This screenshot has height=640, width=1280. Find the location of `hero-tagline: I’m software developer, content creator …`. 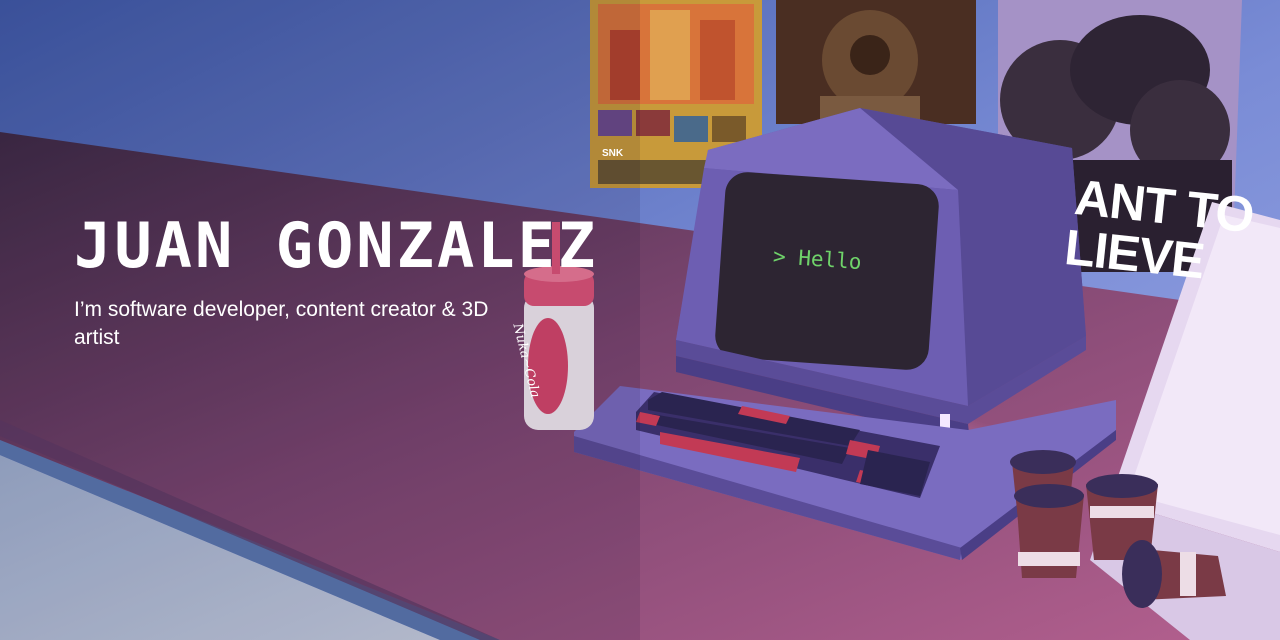

hero-tagline: I’m software developer, content creator … is located at coordinates (281, 324).